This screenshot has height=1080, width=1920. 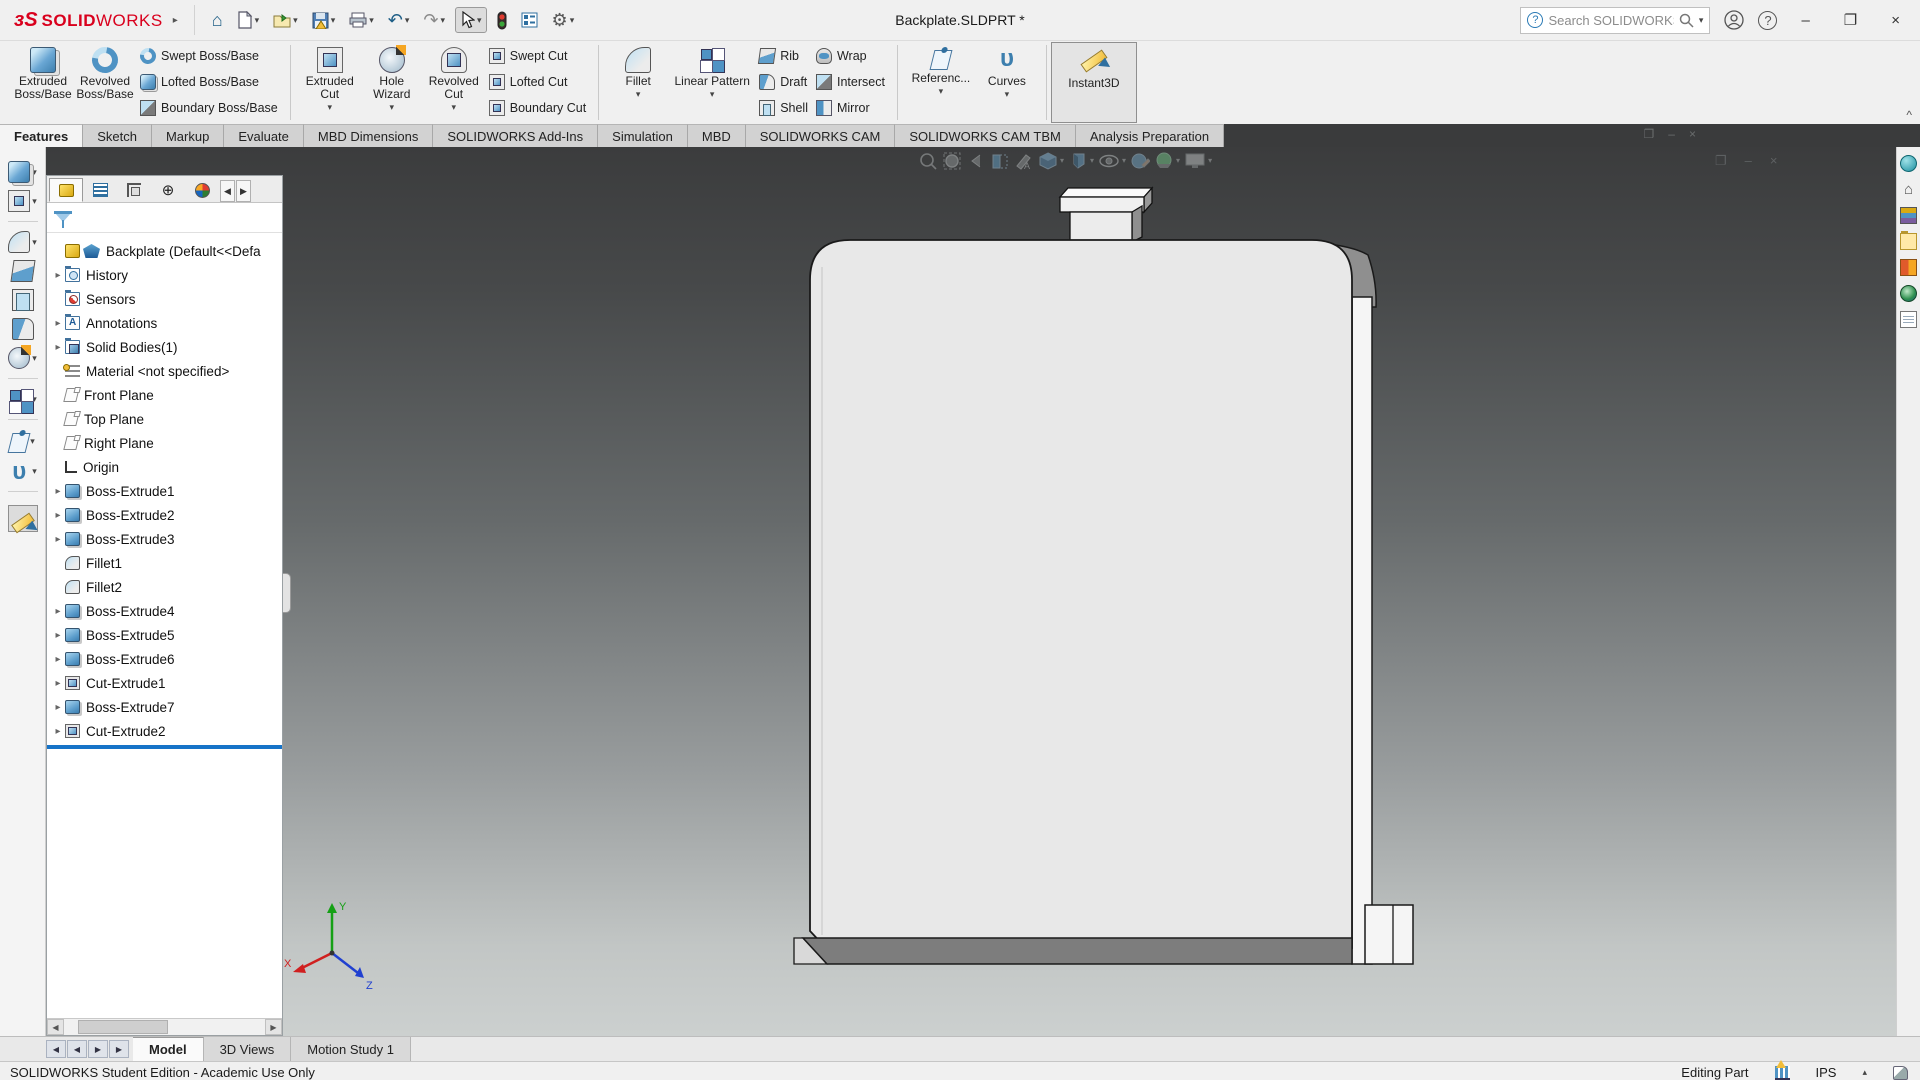 I want to click on tree-item-cut-extrude1: ▸ Cut-Extrude1, so click(x=164, y=683).